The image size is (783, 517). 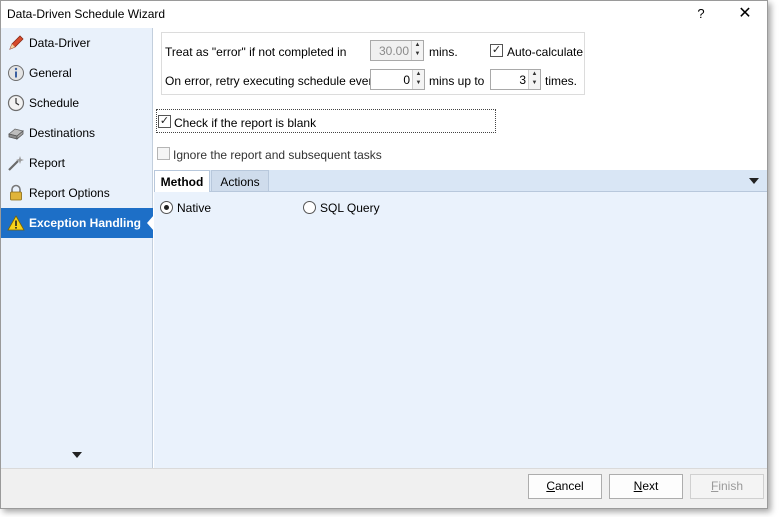 What do you see at coordinates (16, 42) in the screenshot?
I see `pencil-icon` at bounding box center [16, 42].